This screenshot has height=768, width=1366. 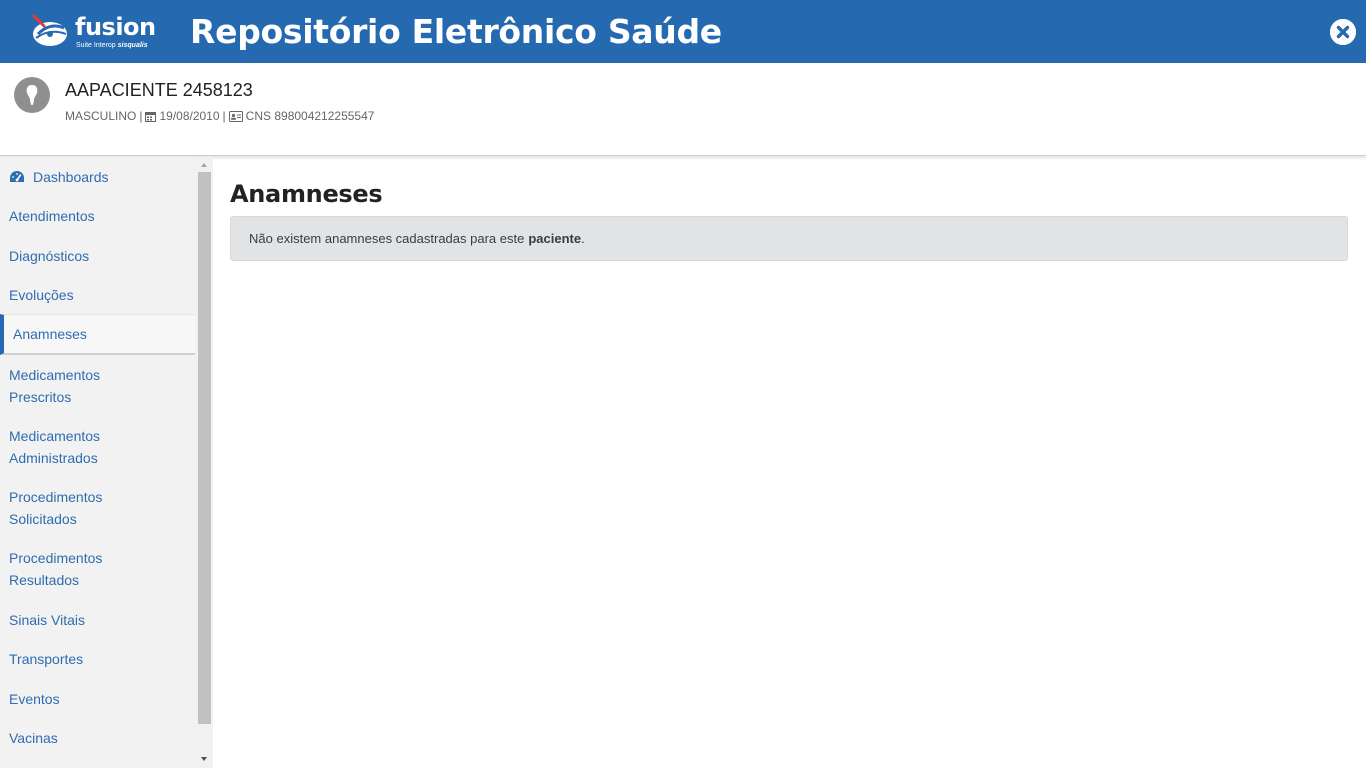 I want to click on sidebar-item-label: Atendimentos, so click(x=52, y=216).